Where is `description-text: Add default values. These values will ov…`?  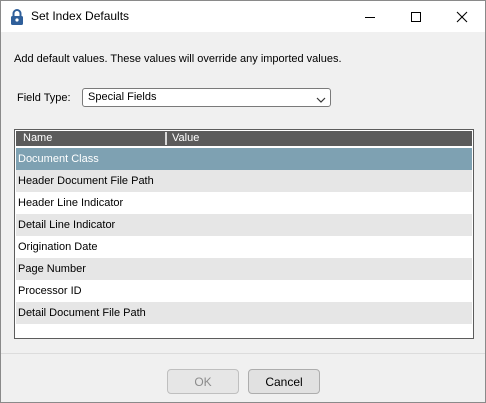
description-text: Add default values. These values will ov… is located at coordinates (178, 59).